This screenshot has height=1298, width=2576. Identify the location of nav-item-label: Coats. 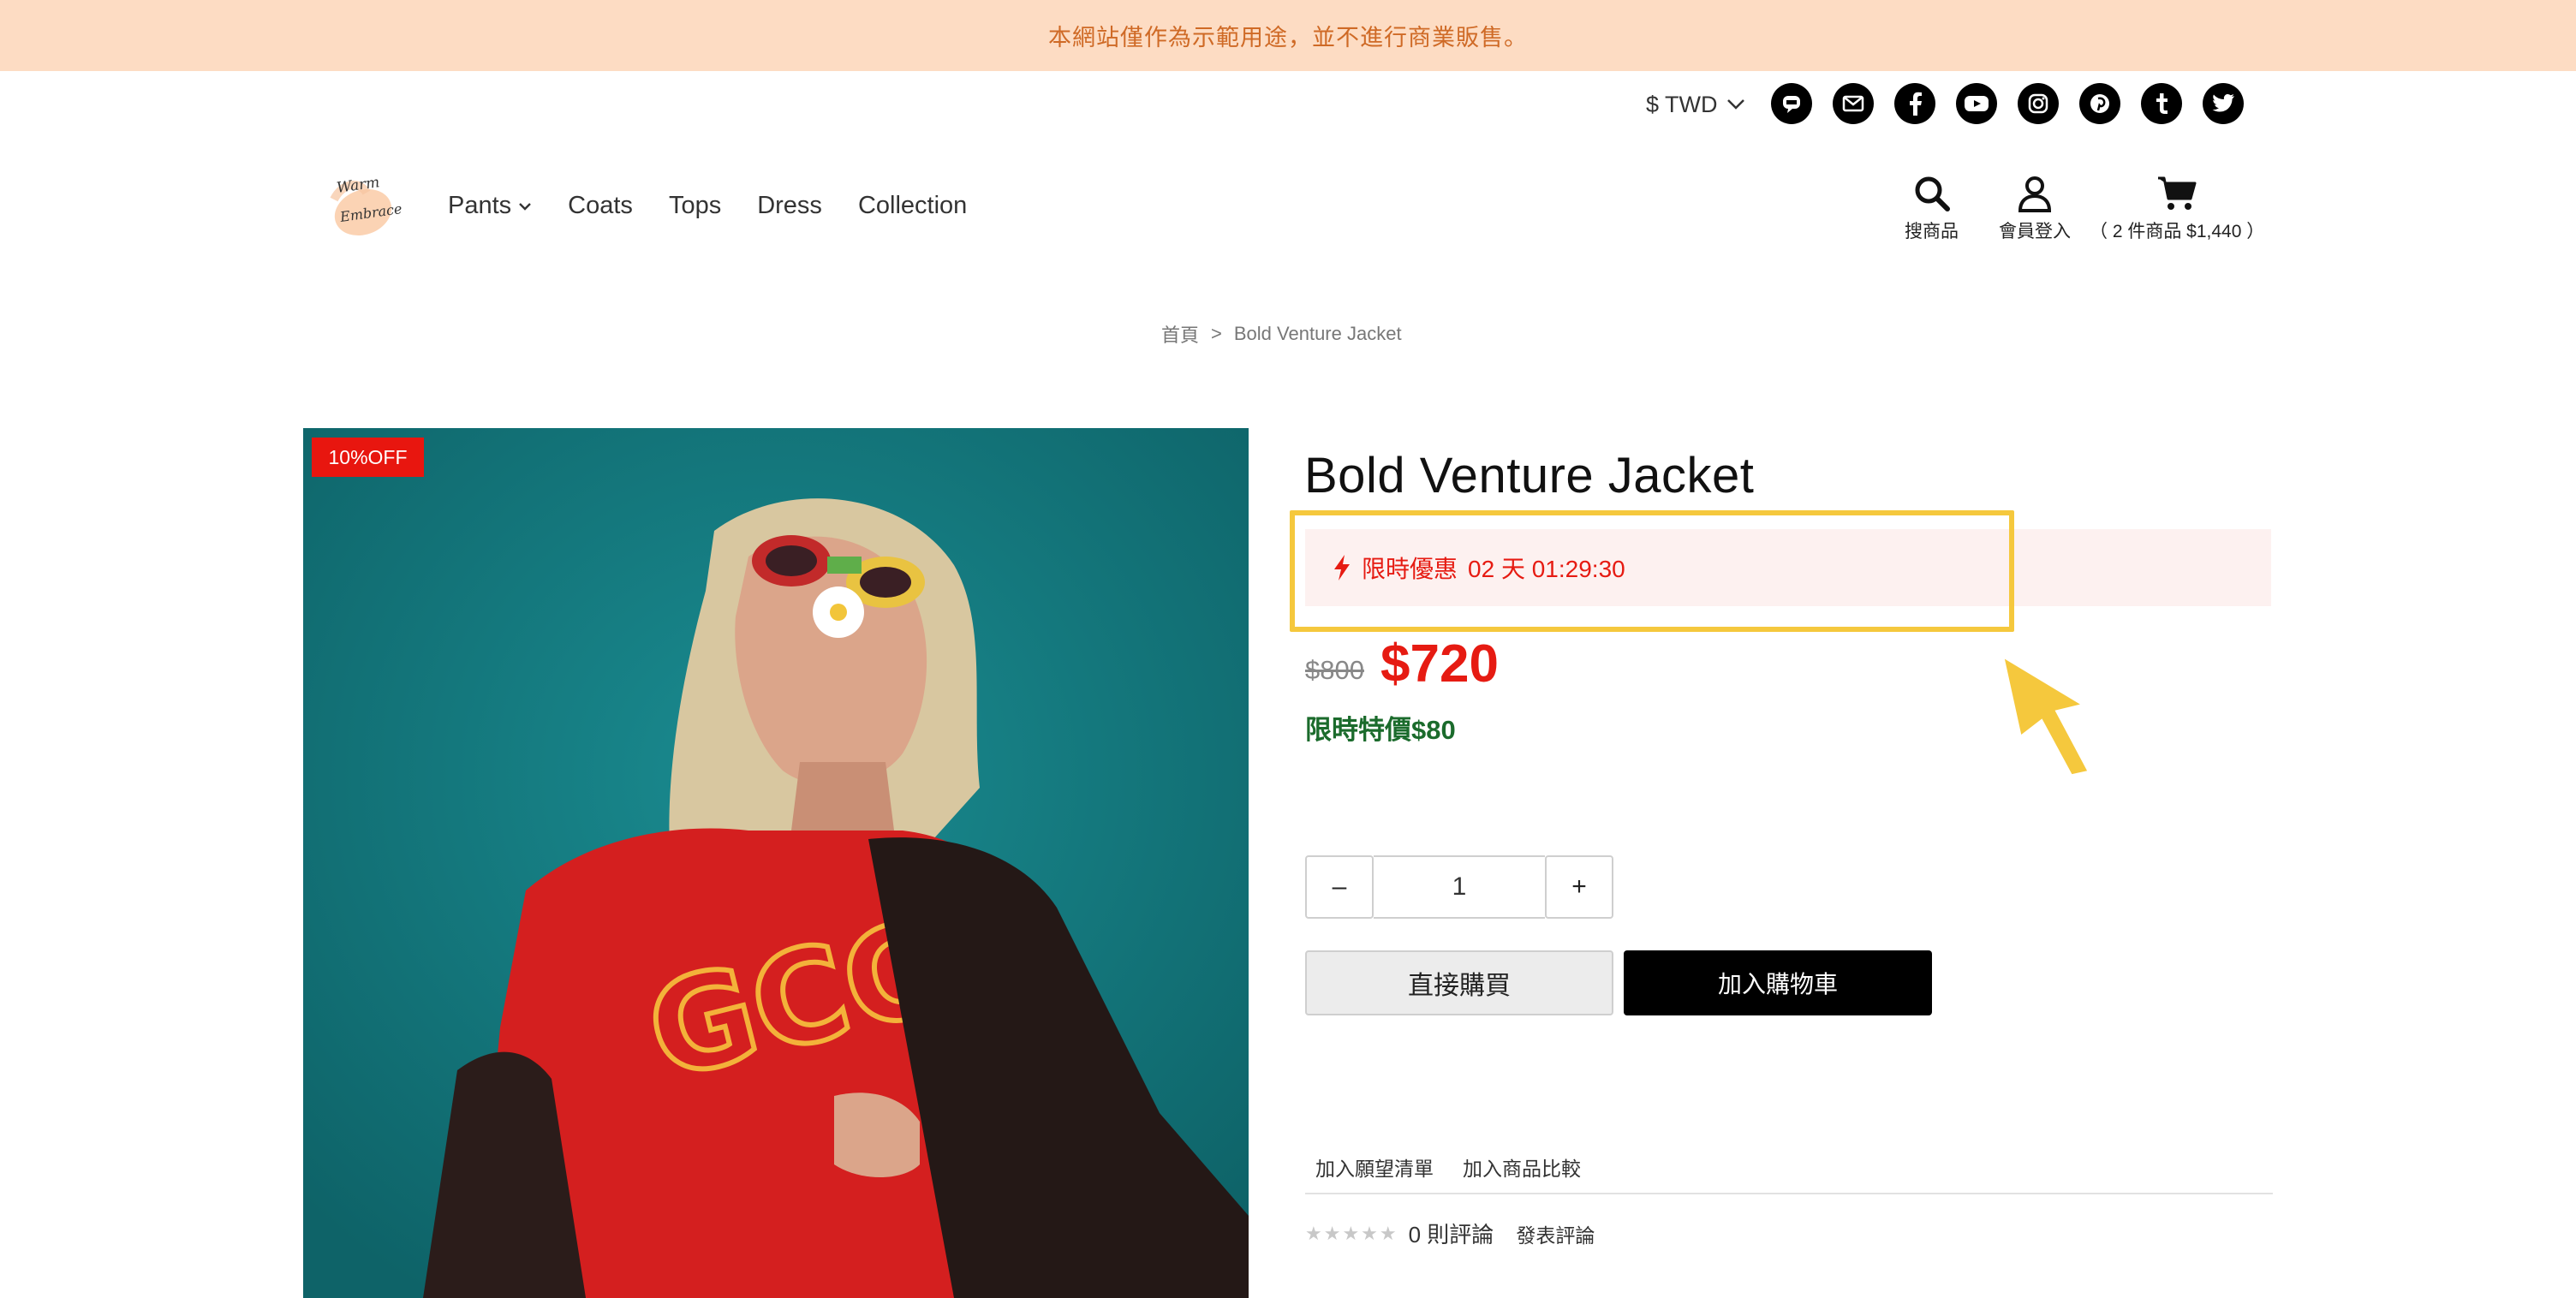
(600, 205).